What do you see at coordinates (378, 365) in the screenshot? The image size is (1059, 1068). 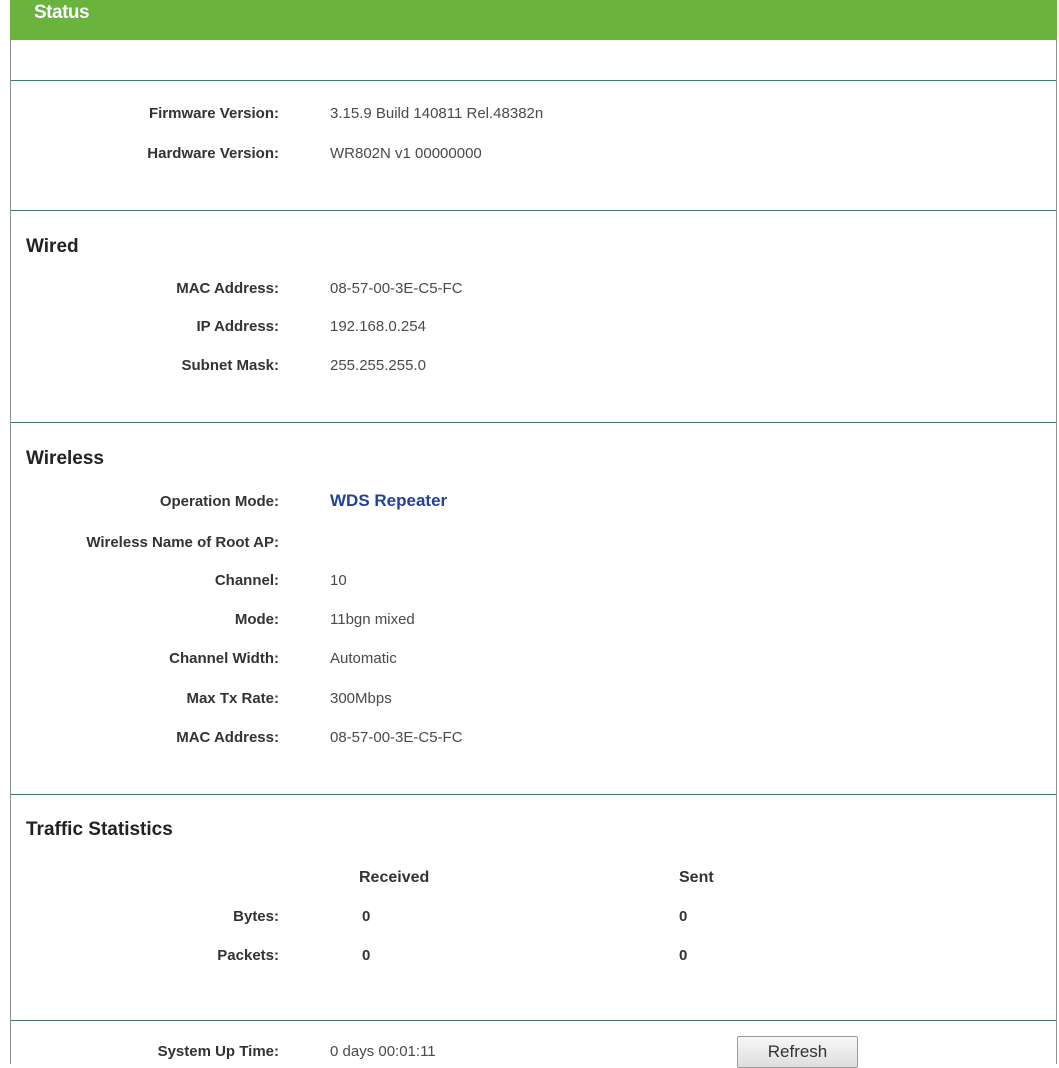 I see `subnet-mask-value: 255.255.255.0` at bounding box center [378, 365].